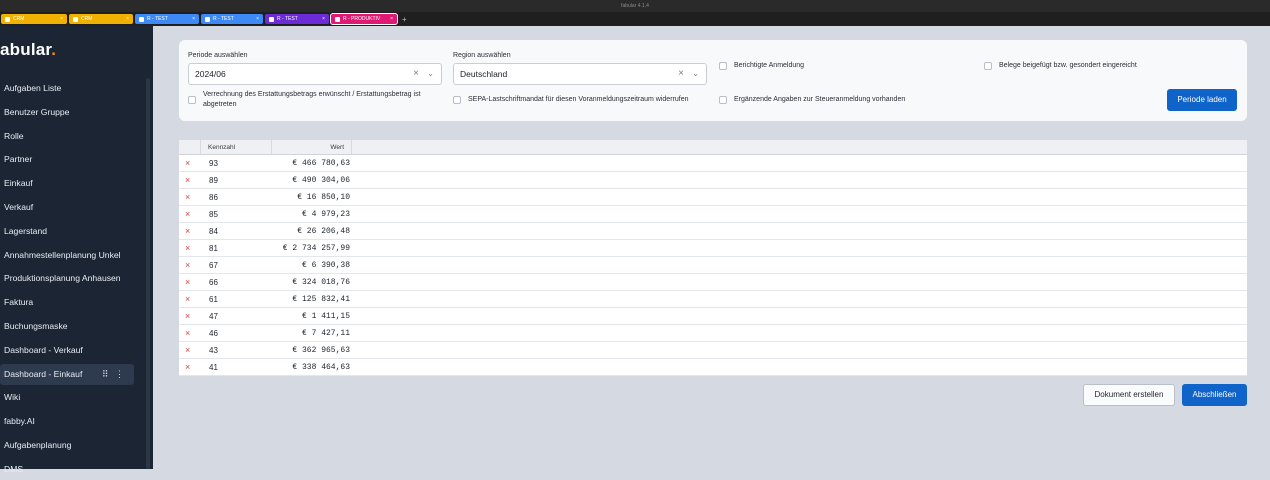  I want to click on sidebar-item-label: Verkauf, so click(19, 207).